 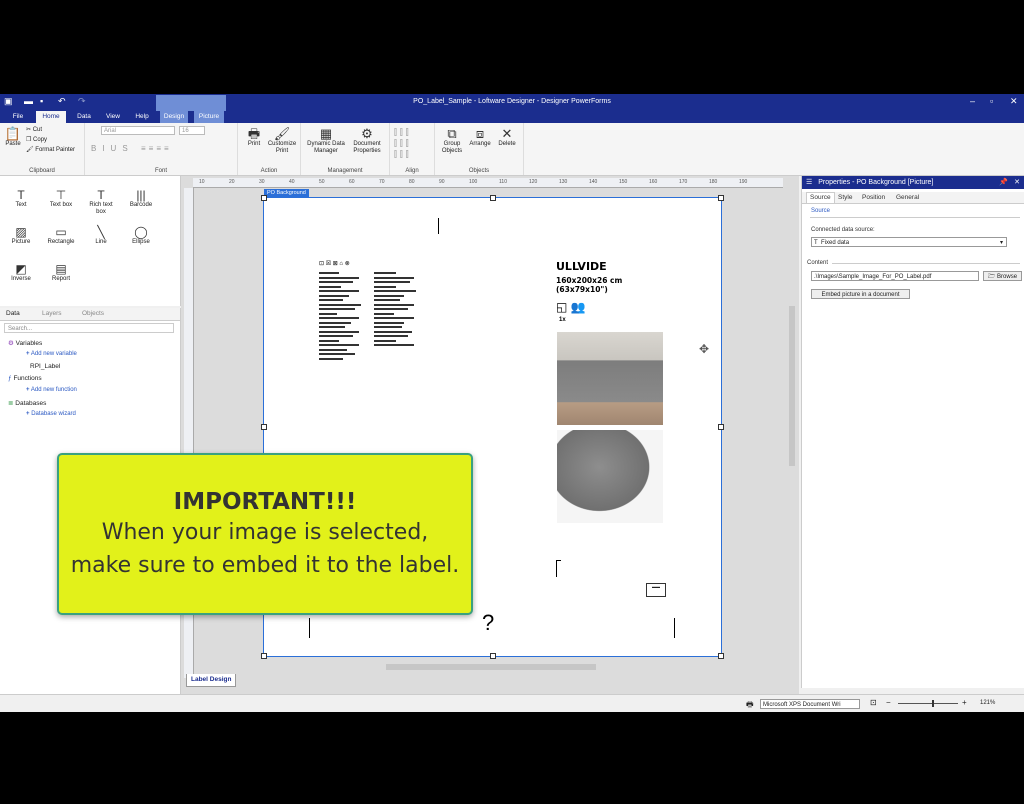 What do you see at coordinates (818, 263) in the screenshot?
I see `content-label: Content` at bounding box center [818, 263].